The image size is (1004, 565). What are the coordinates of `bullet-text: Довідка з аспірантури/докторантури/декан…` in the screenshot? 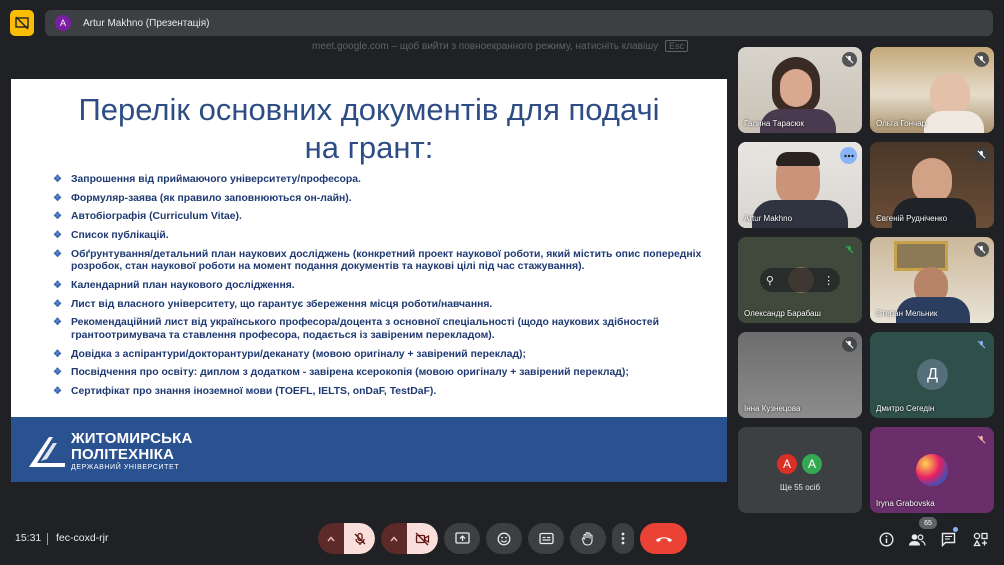 It's located at (298, 354).